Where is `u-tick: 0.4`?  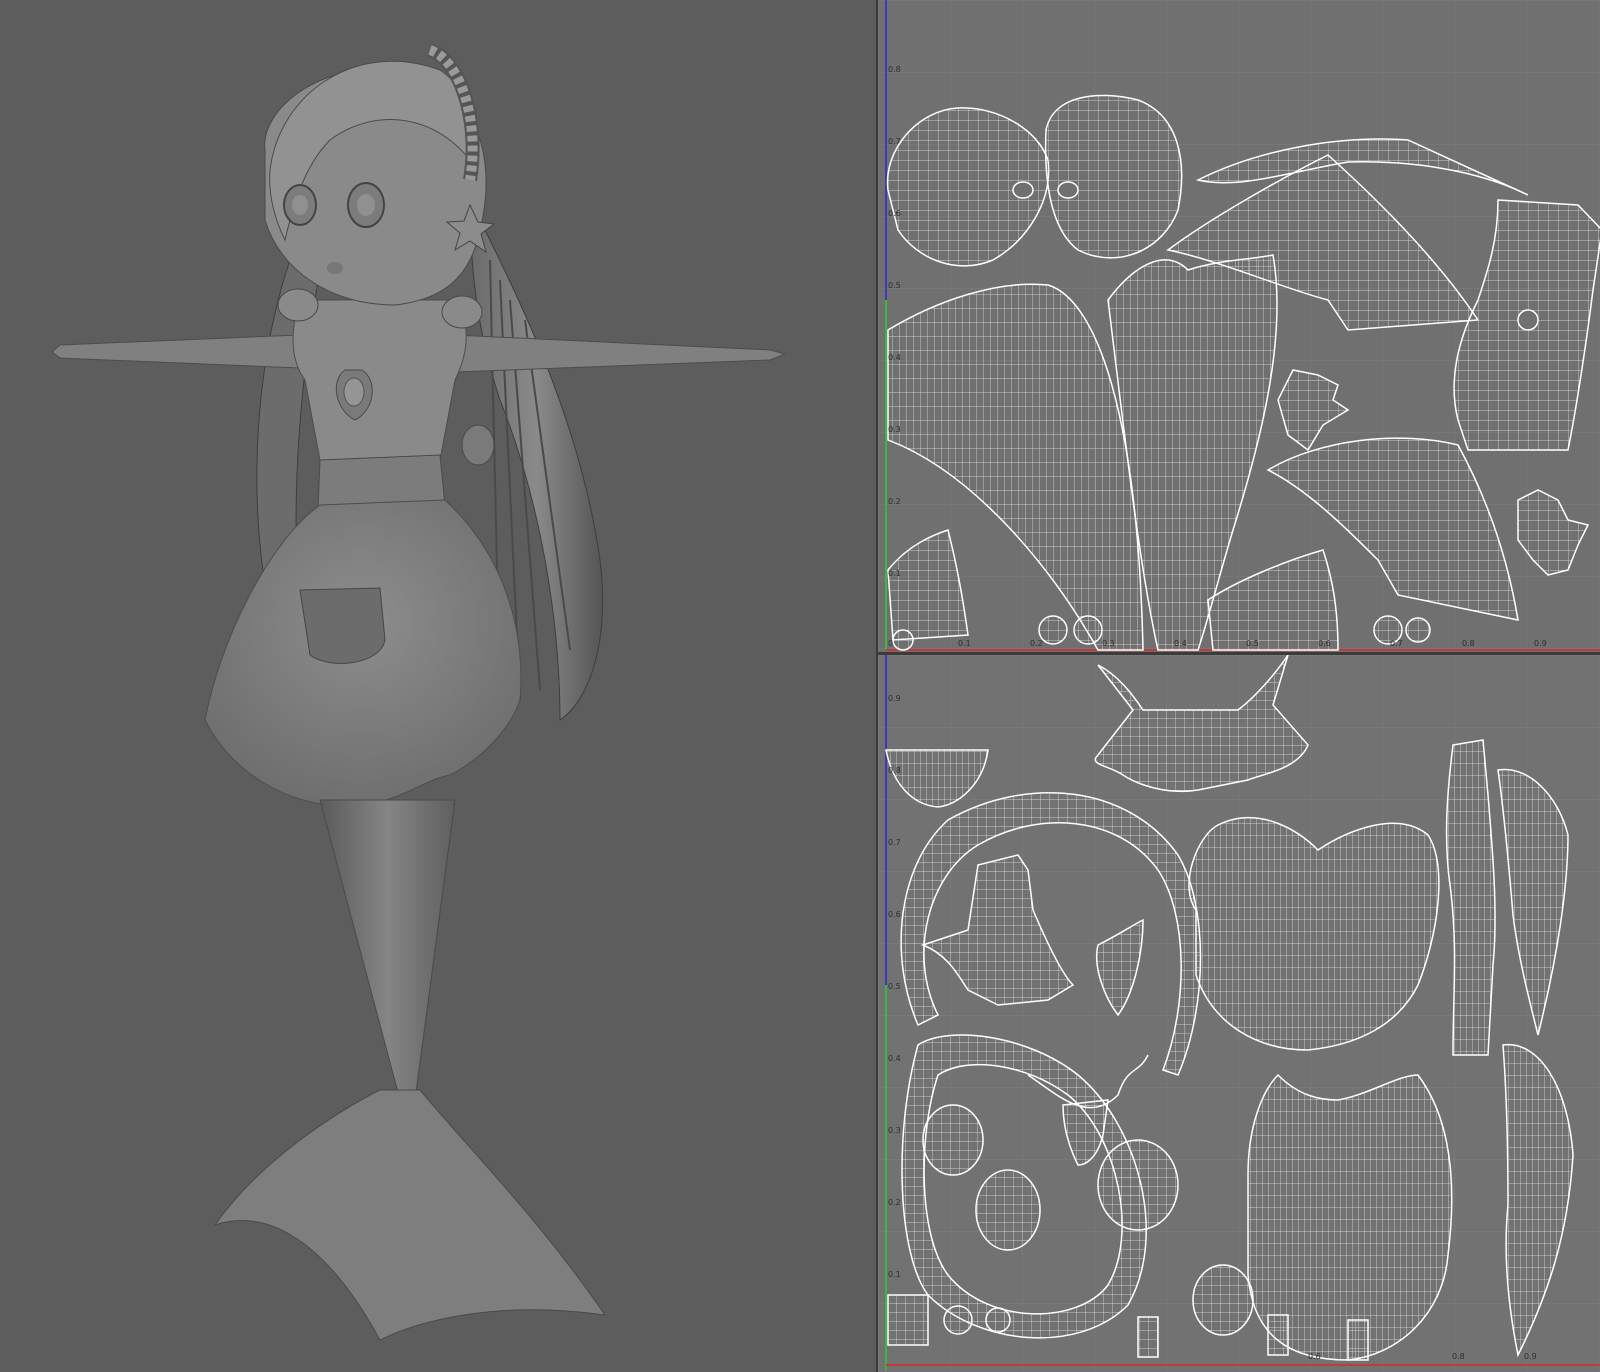
u-tick: 0.4 is located at coordinates (1180, 643).